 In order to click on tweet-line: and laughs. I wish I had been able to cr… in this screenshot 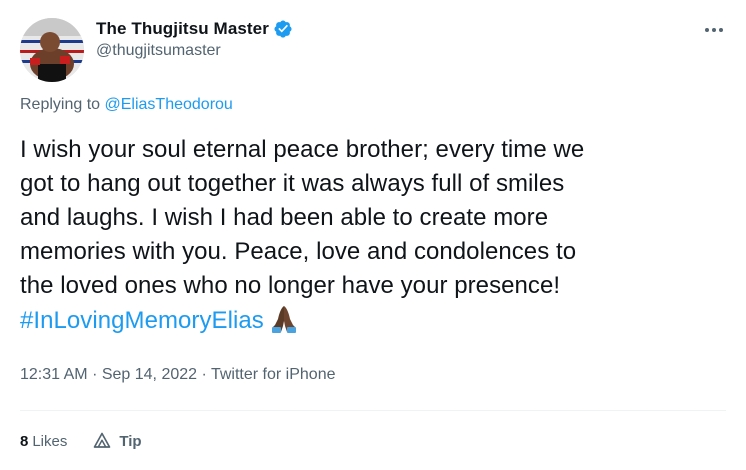, I will do `click(284, 217)`.